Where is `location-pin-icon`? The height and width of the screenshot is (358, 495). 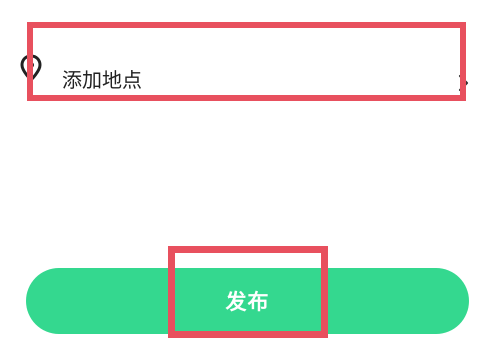 location-pin-icon is located at coordinates (31, 68).